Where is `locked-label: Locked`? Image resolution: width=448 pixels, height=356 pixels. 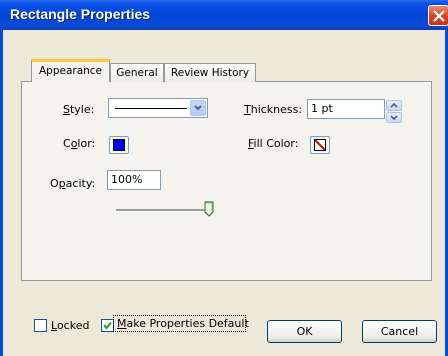 locked-label: Locked is located at coordinates (70, 325).